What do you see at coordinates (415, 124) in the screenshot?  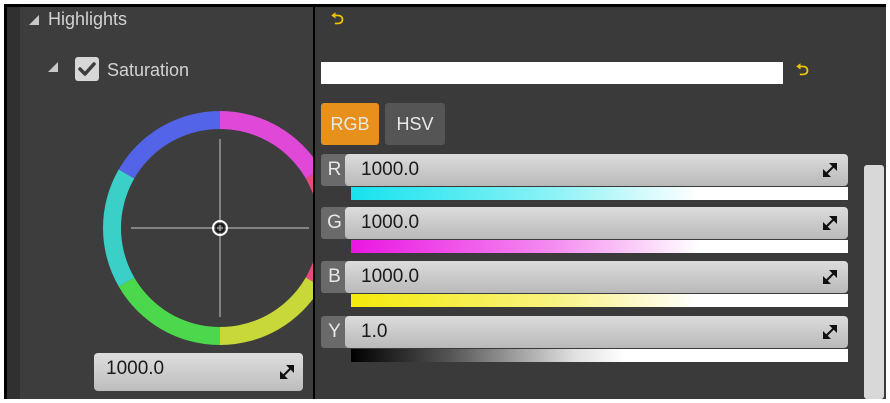 I see `hsv-mode-button: HSV` at bounding box center [415, 124].